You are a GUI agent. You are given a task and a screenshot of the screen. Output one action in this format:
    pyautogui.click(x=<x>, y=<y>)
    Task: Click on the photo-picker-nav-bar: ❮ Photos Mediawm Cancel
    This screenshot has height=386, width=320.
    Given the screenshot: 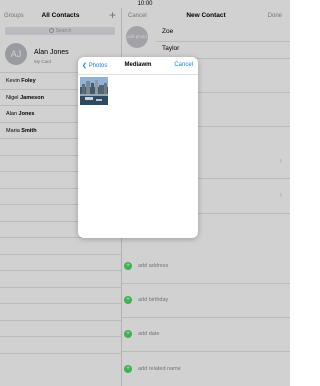 What is the action you would take?
    pyautogui.click(x=138, y=66)
    